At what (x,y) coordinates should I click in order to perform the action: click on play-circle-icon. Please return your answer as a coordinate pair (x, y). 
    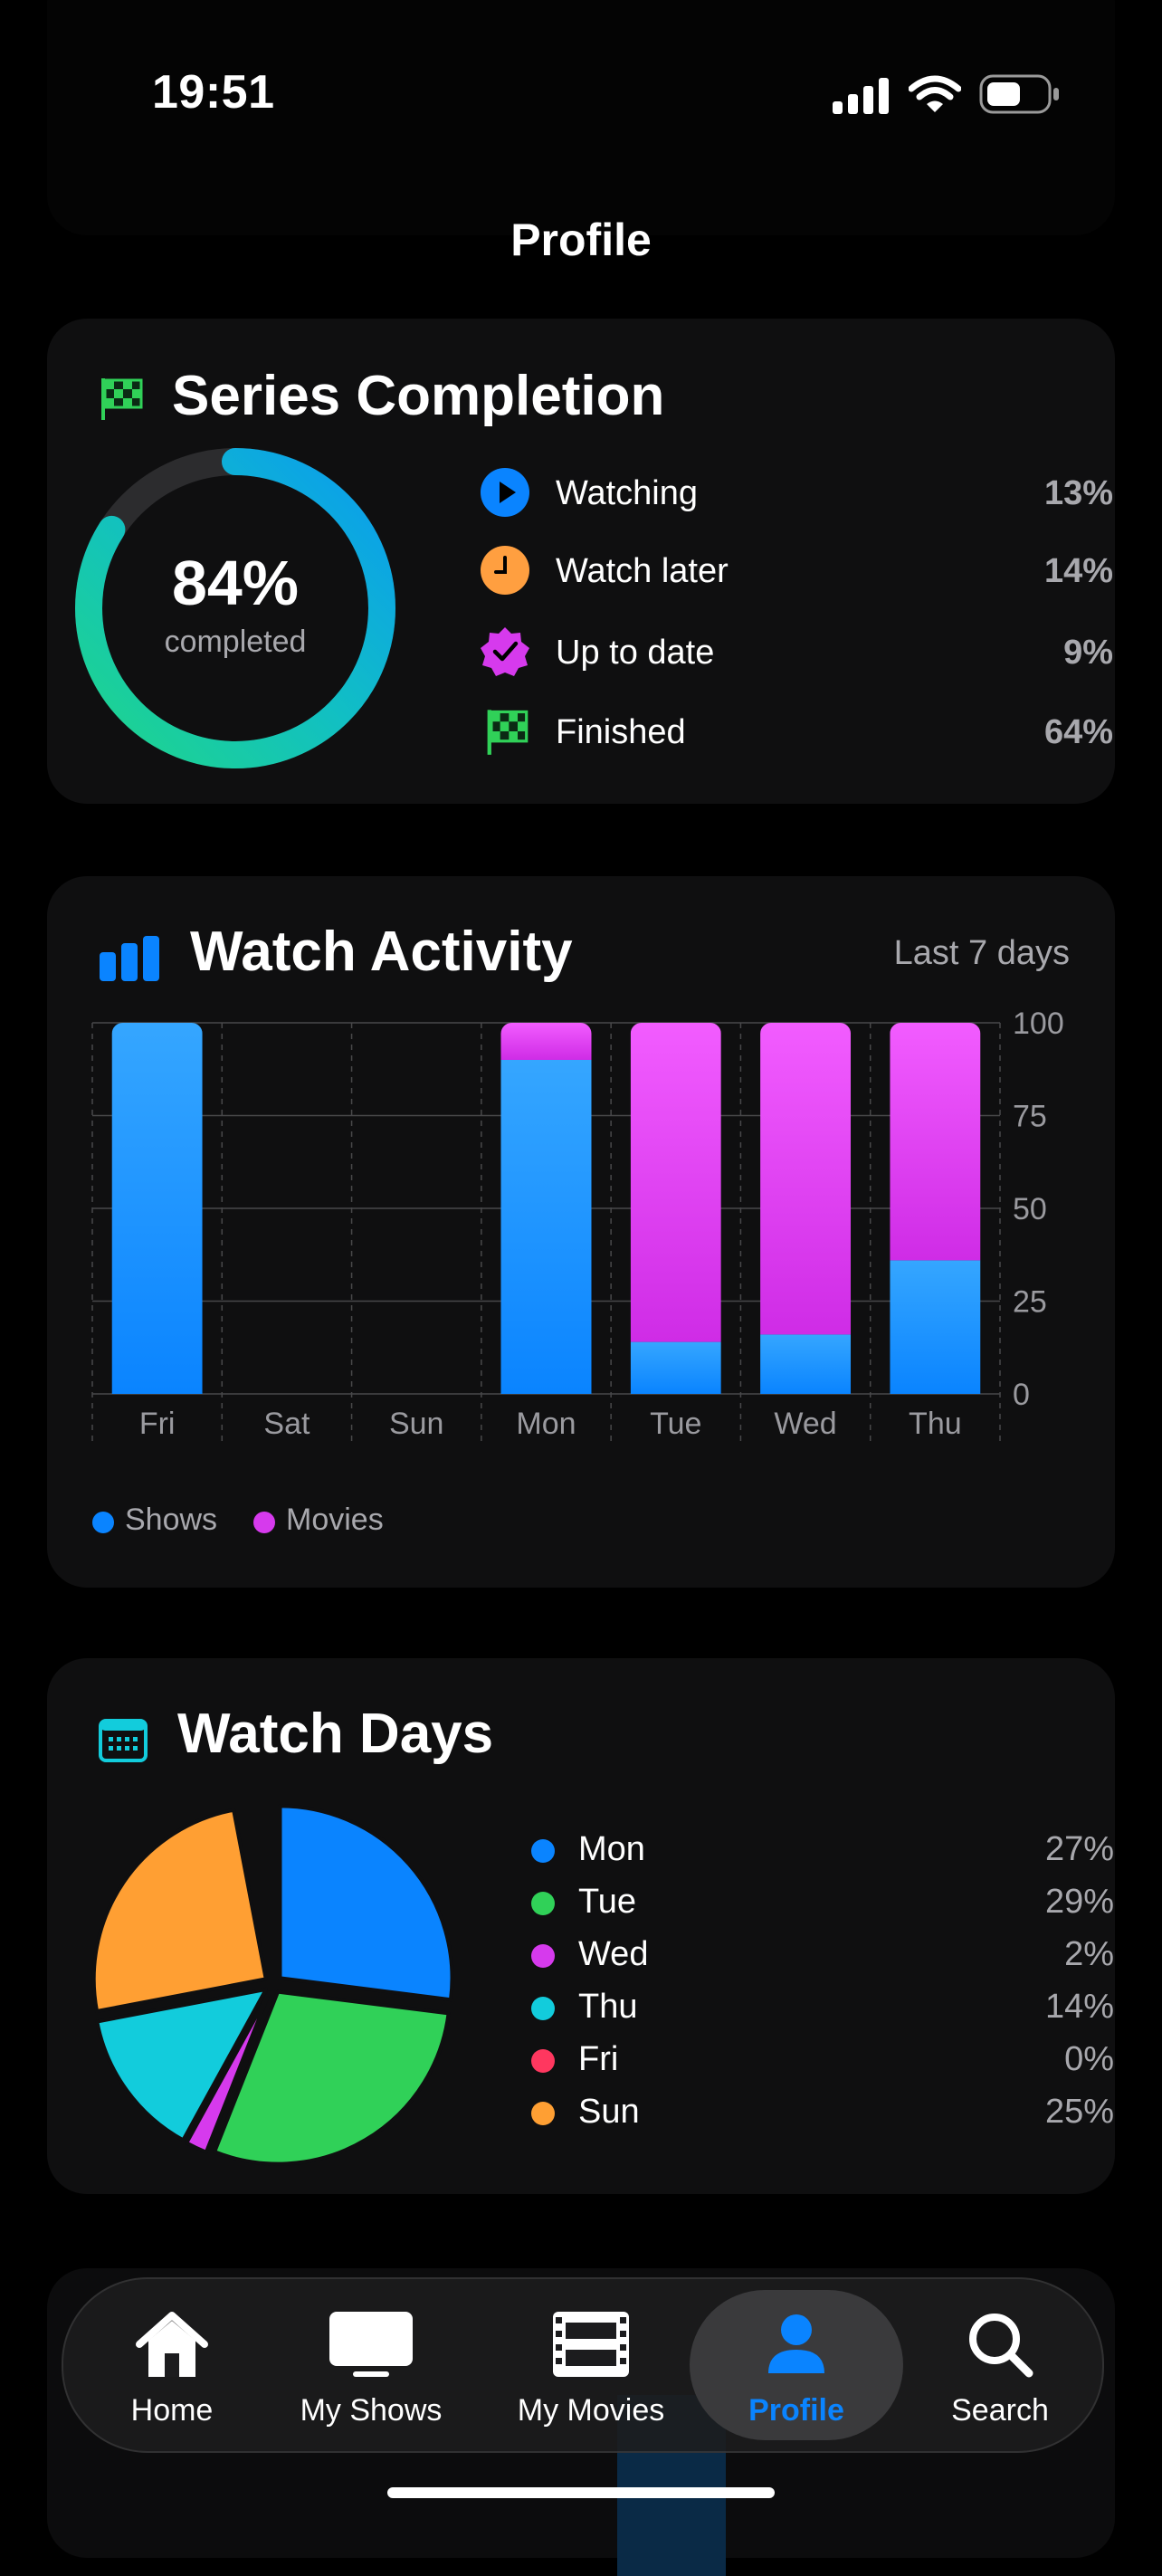
    Looking at the image, I should click on (505, 493).